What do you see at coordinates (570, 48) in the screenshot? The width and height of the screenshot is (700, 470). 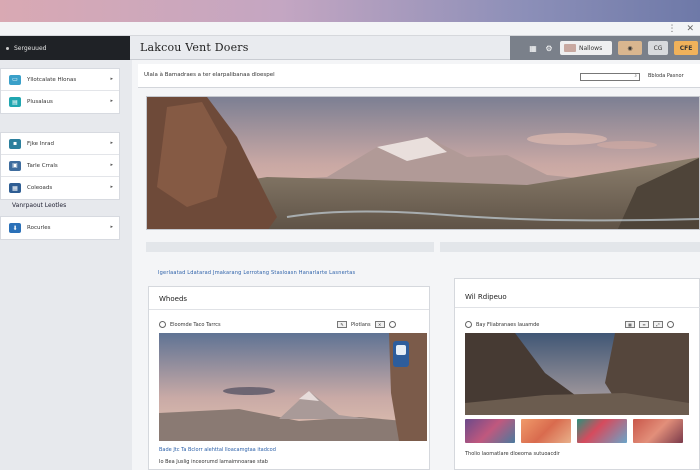 I see `swatch-icon` at bounding box center [570, 48].